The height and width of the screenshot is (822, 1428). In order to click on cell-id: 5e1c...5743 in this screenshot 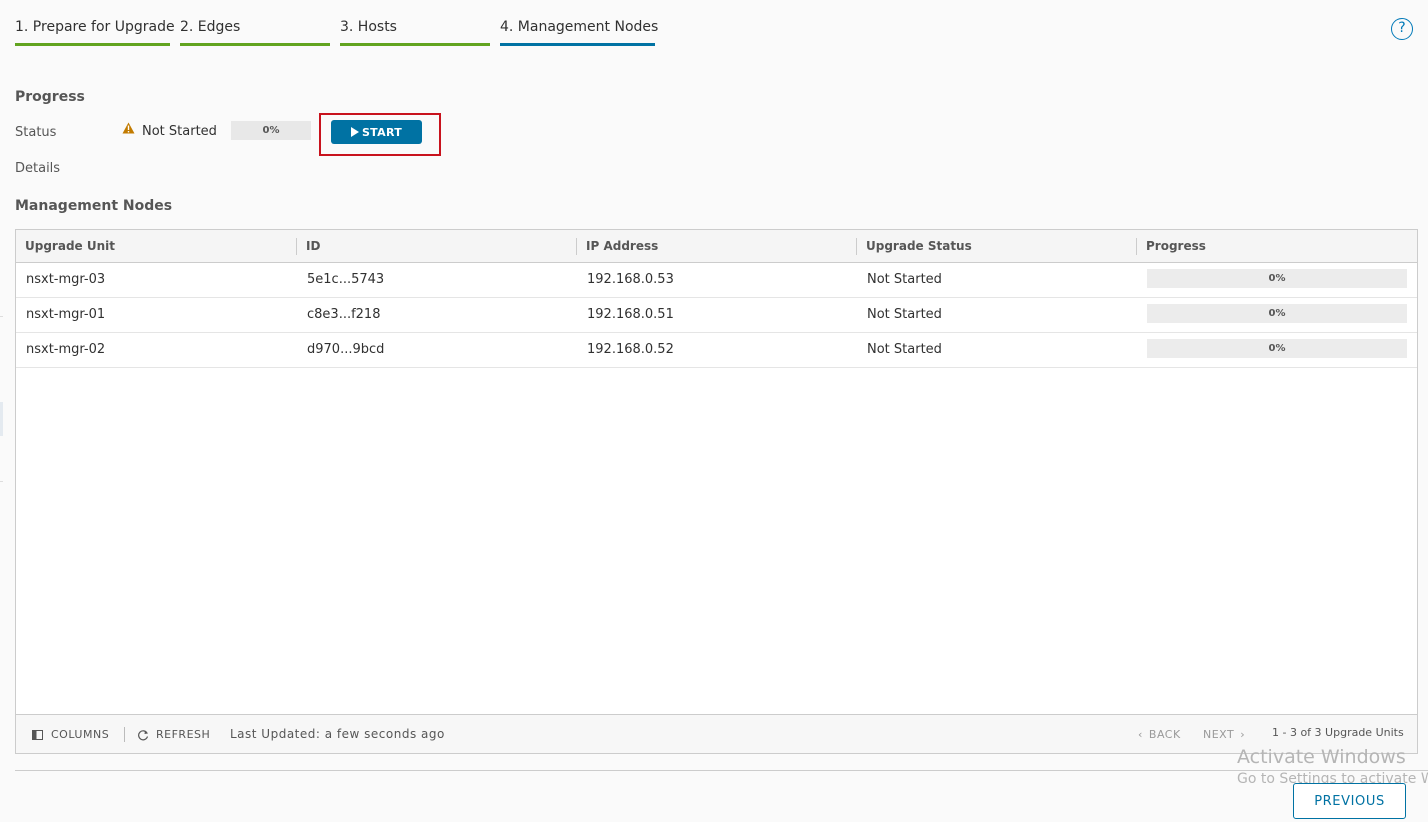, I will do `click(346, 279)`.